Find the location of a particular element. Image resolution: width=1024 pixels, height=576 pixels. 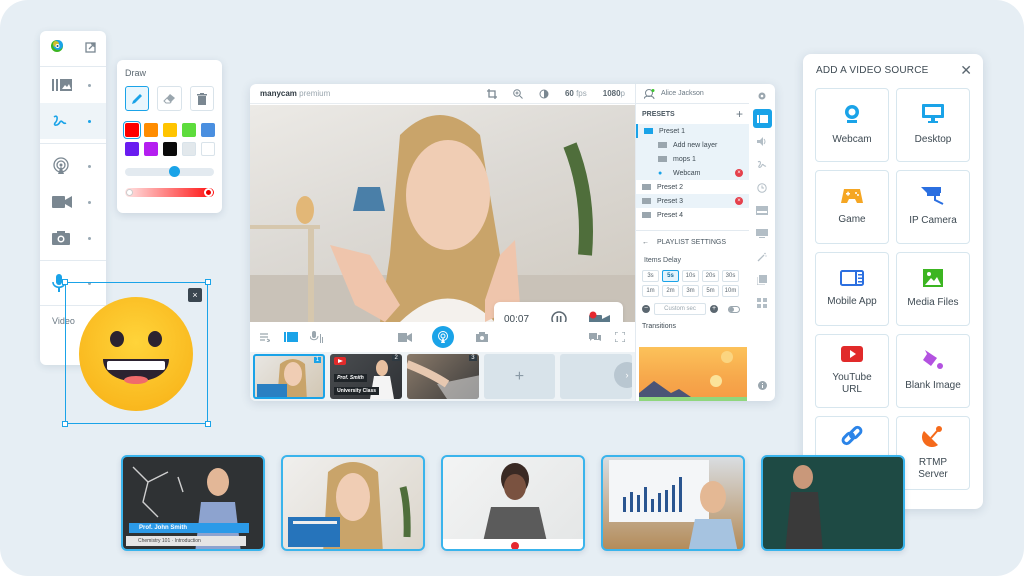

scroll-right-button: › is located at coordinates (622, 375).